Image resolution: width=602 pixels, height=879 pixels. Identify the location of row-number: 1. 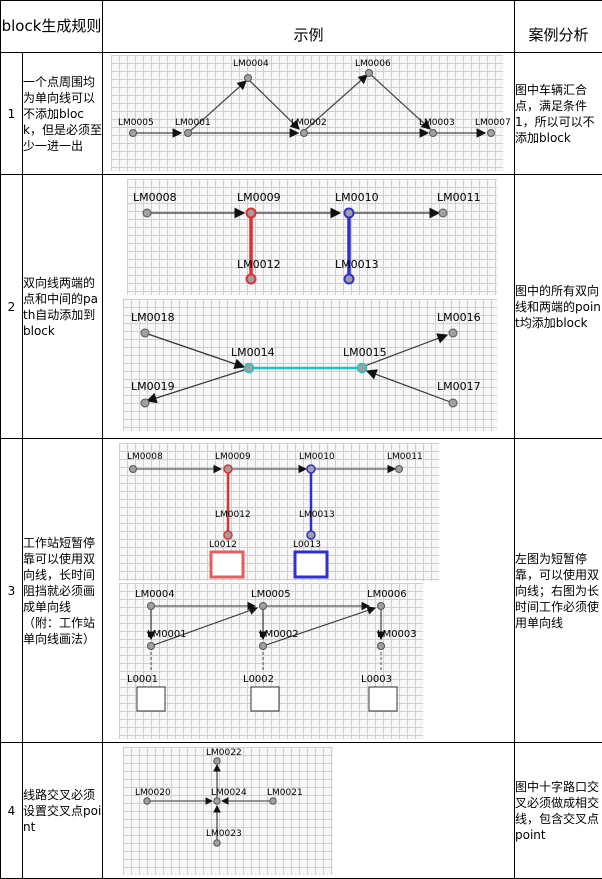
(11, 113).